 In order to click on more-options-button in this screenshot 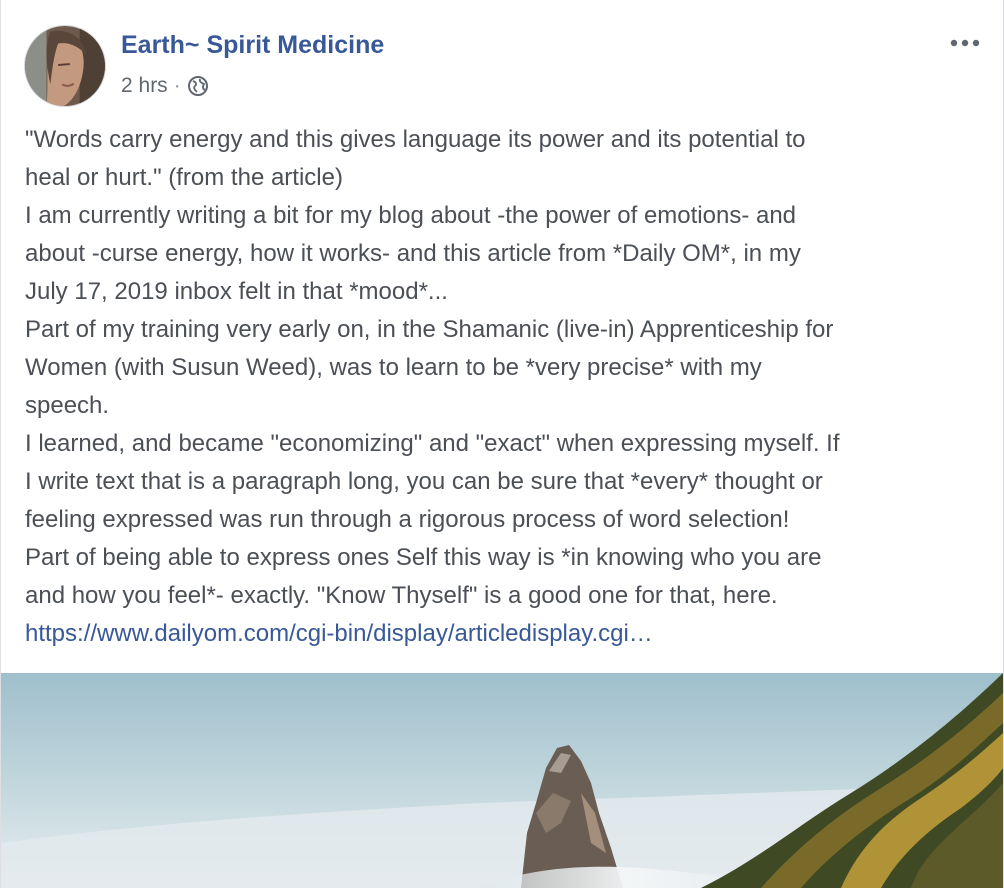, I will do `click(965, 43)`.